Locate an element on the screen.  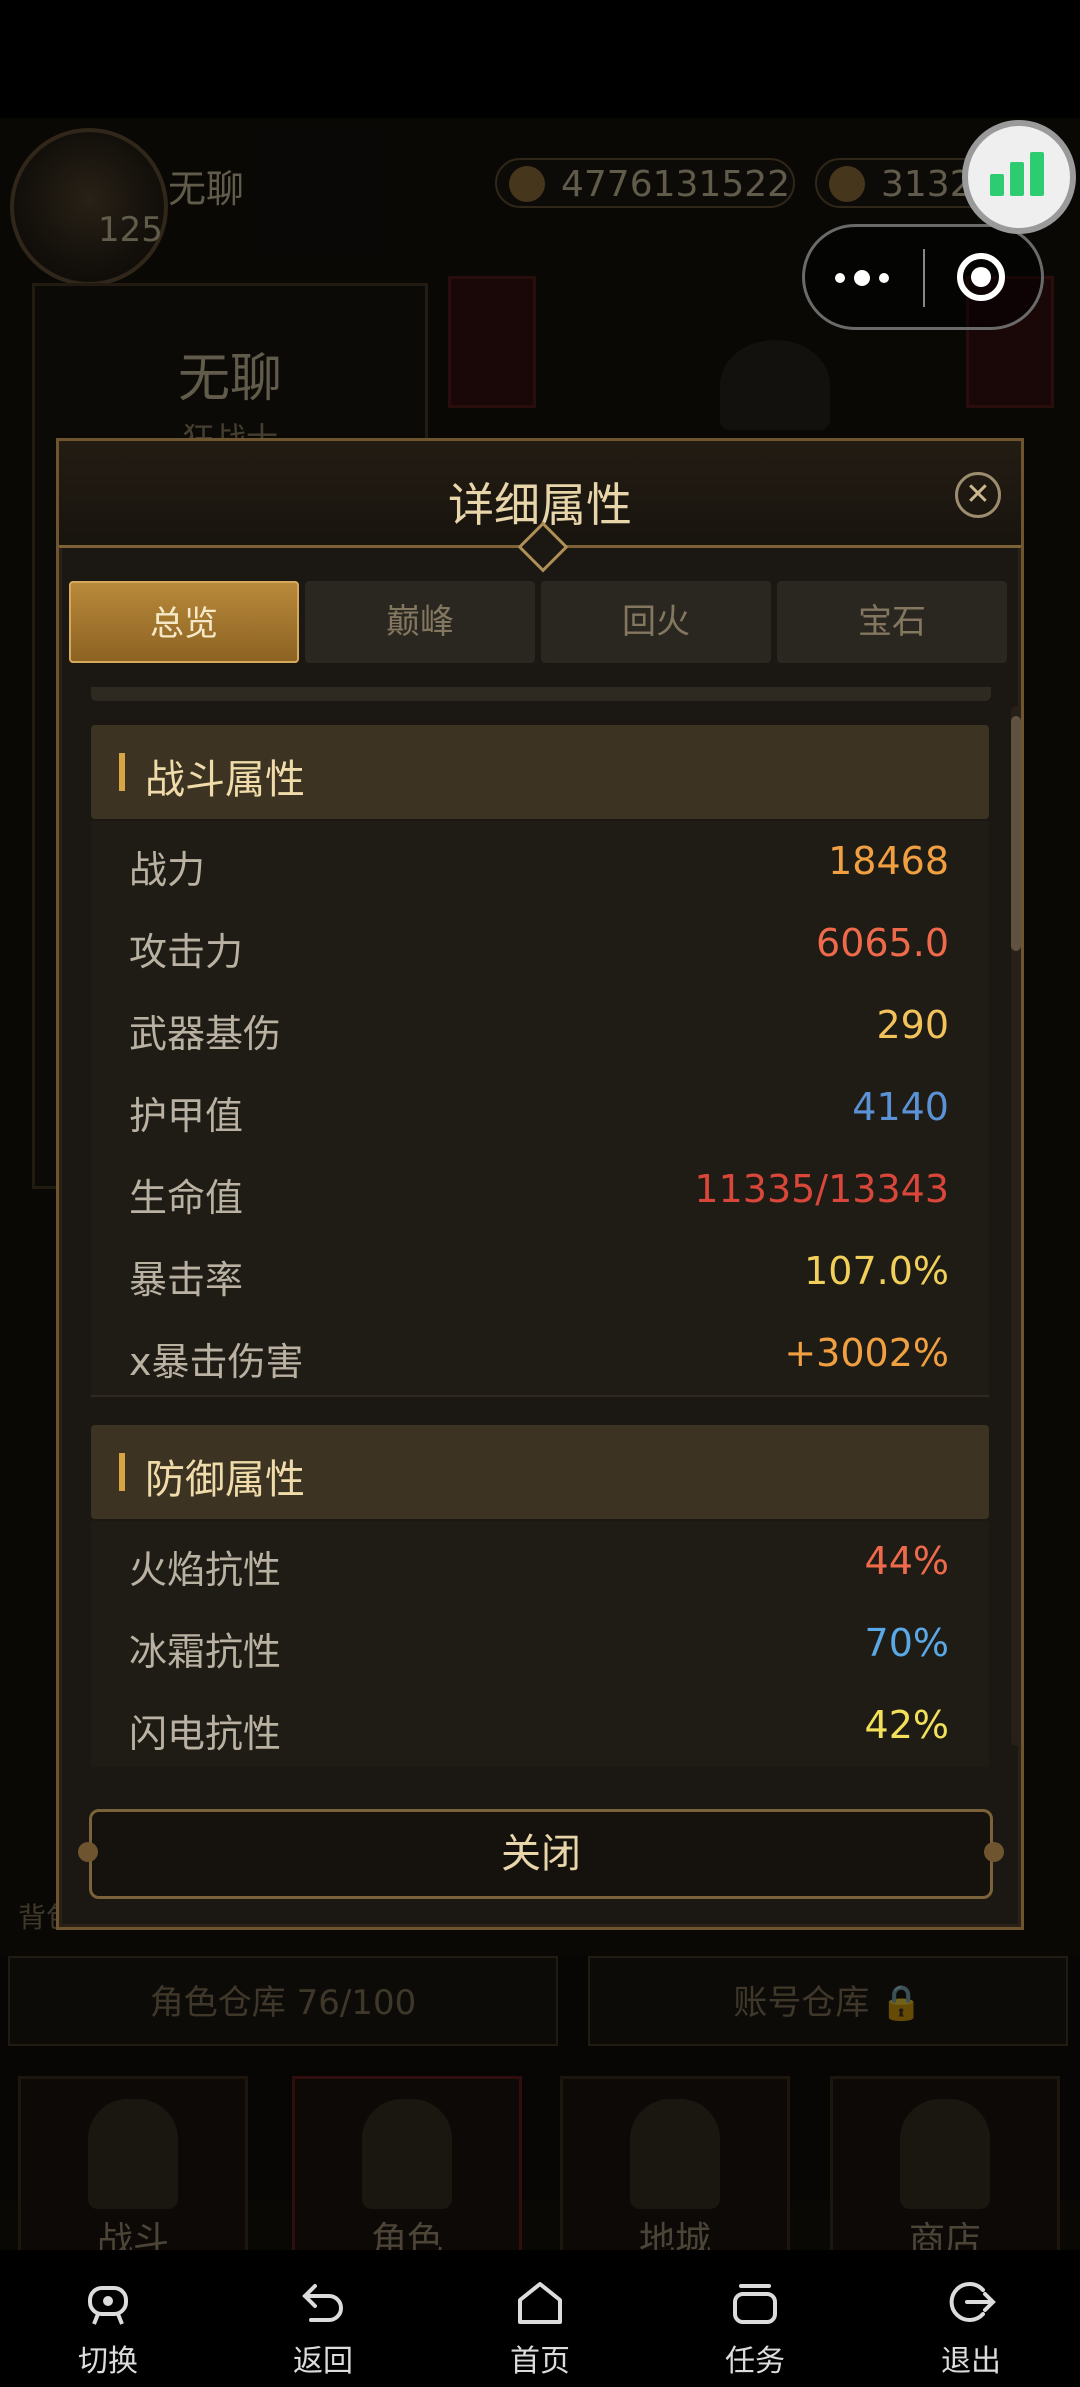
close-miniprogram-icon is located at coordinates (981, 277).